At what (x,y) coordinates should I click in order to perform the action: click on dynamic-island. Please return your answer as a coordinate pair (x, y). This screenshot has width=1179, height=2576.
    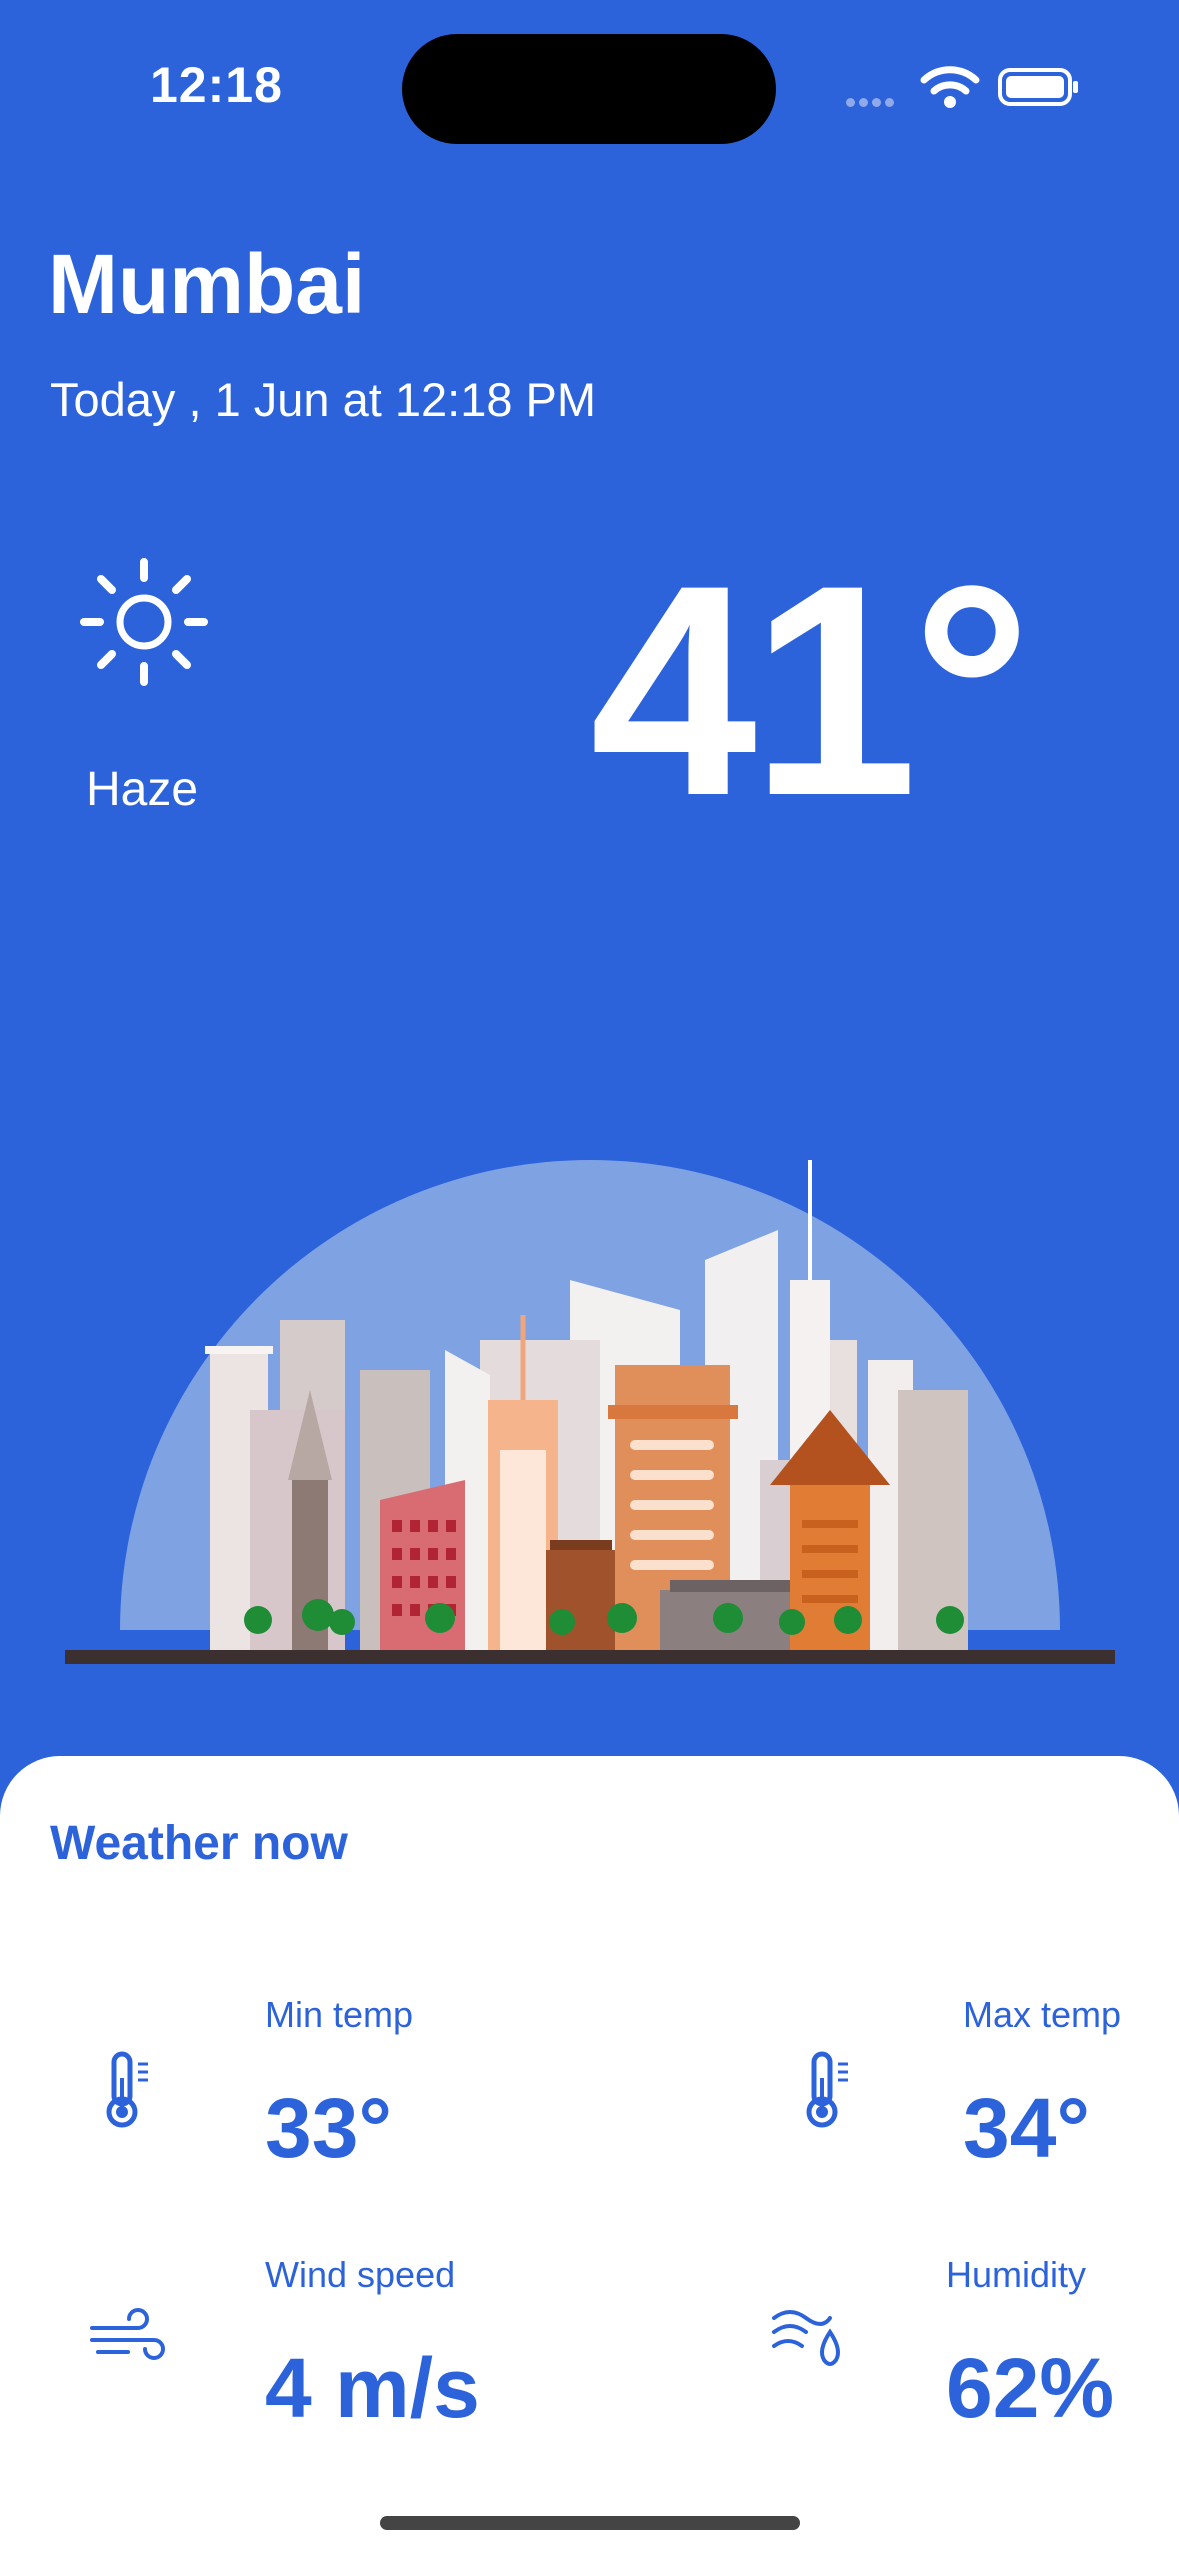
    Looking at the image, I should click on (589, 89).